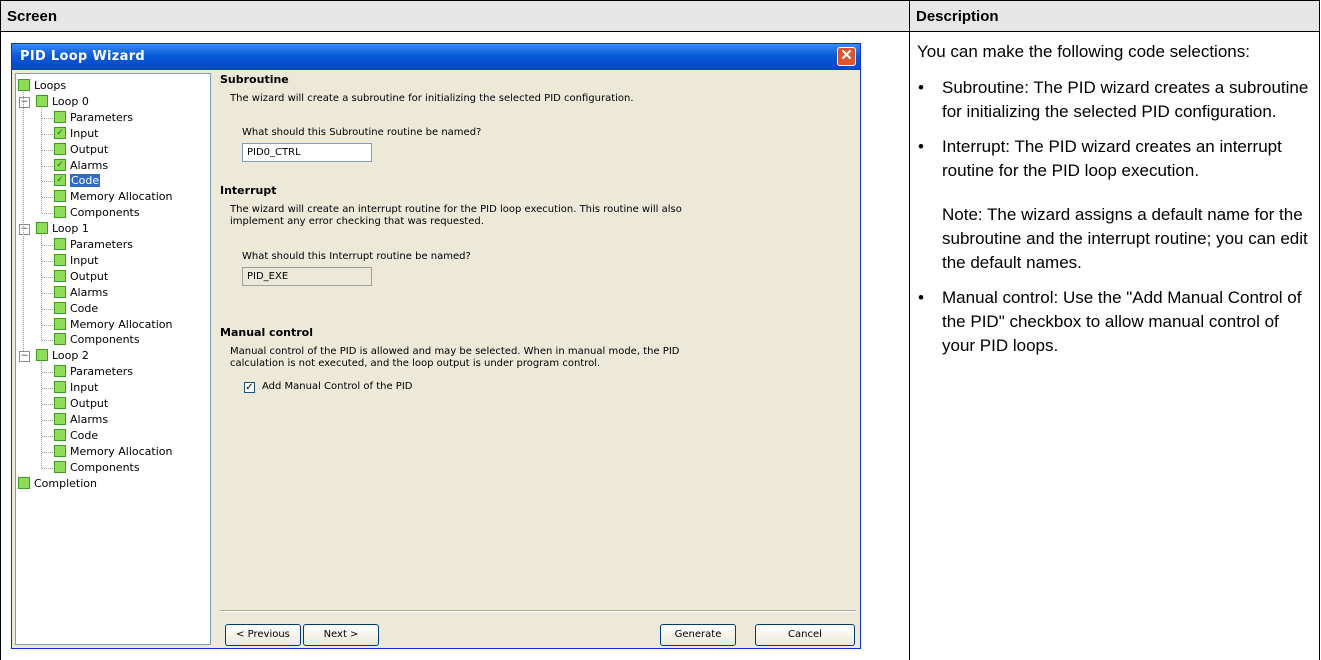 Image resolution: width=1321 pixels, height=660 pixels. I want to click on manual-control-checkbox-label: Add Manual Control of the PID, so click(337, 387).